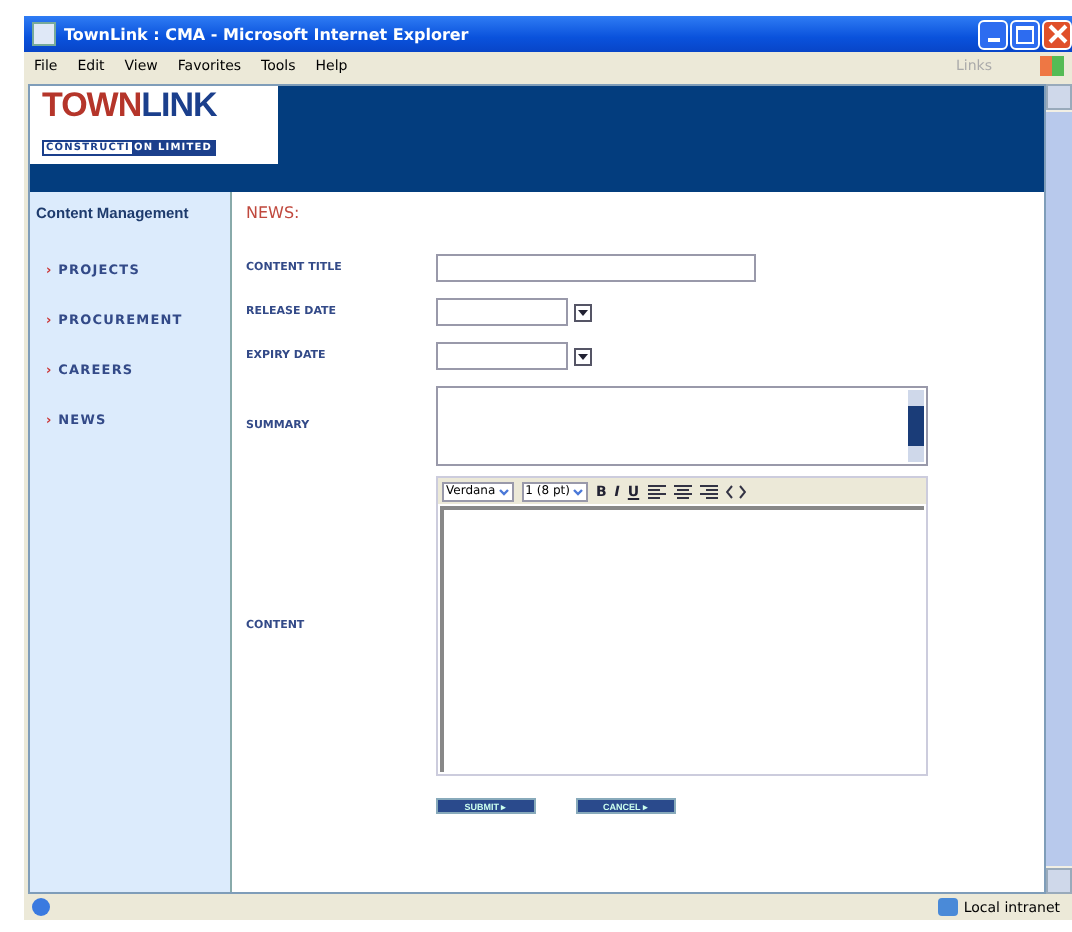 Image resolution: width=1072 pixels, height=932 pixels. What do you see at coordinates (682, 491) in the screenshot?
I see `align-center-icon` at bounding box center [682, 491].